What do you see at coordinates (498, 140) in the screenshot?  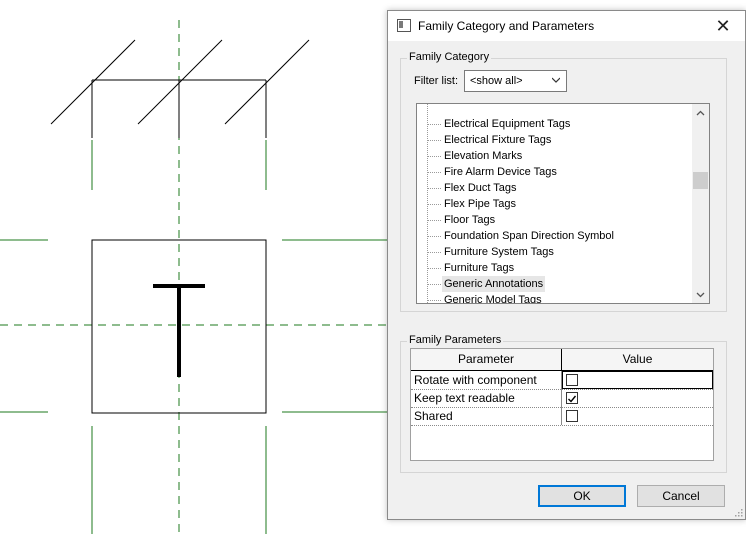 I see `category-item-label: Electrical Fixture Tags` at bounding box center [498, 140].